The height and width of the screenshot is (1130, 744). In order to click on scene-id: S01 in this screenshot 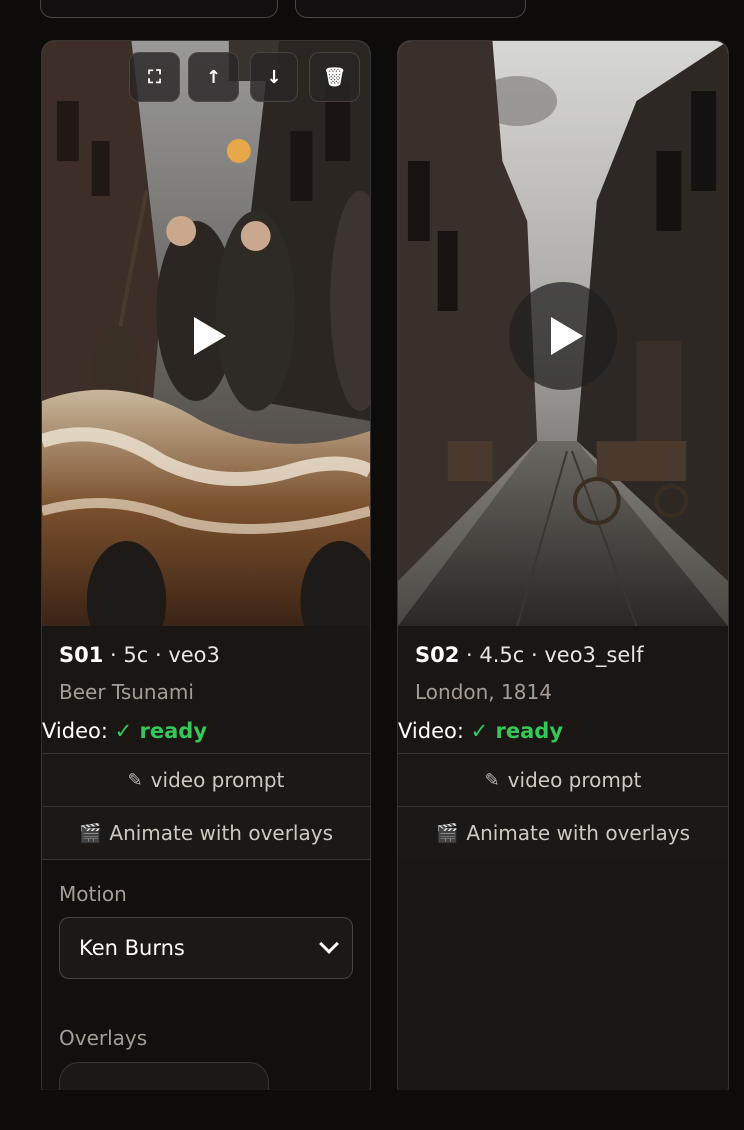, I will do `click(81, 655)`.